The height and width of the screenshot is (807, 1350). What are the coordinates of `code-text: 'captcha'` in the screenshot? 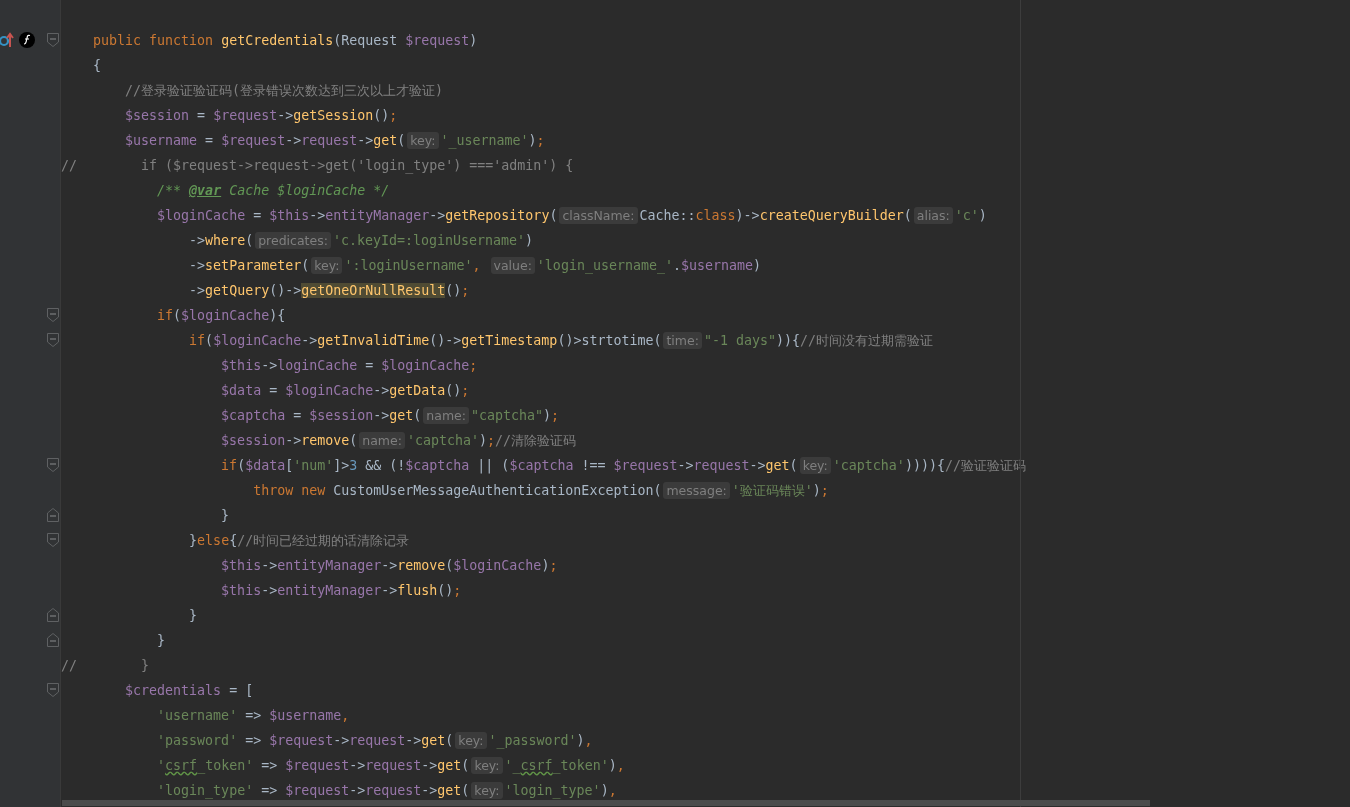 It's located at (442, 440).